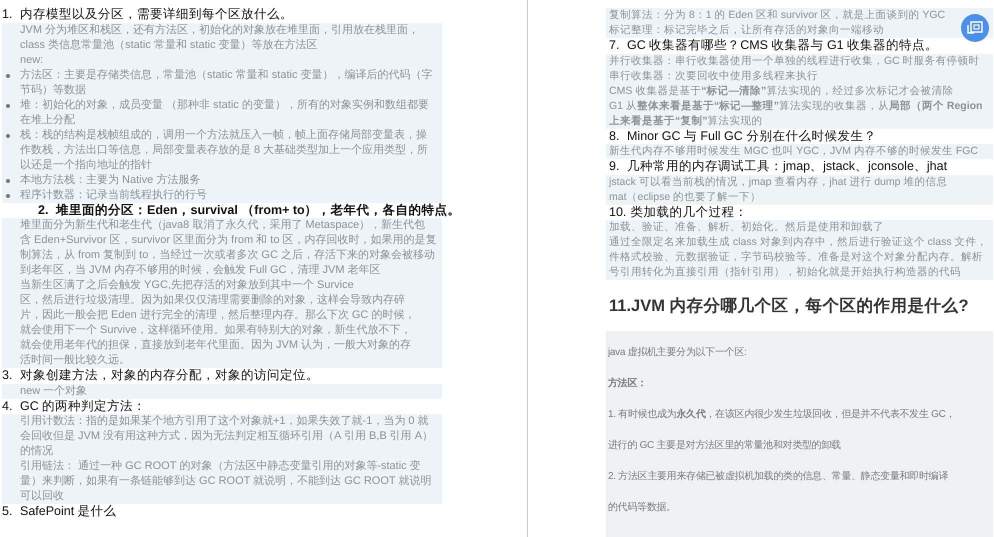 The image size is (994, 537). What do you see at coordinates (113, 195) in the screenshot?
I see `list-text-line: 程序计数器：记录当前线程执行的行号` at bounding box center [113, 195].